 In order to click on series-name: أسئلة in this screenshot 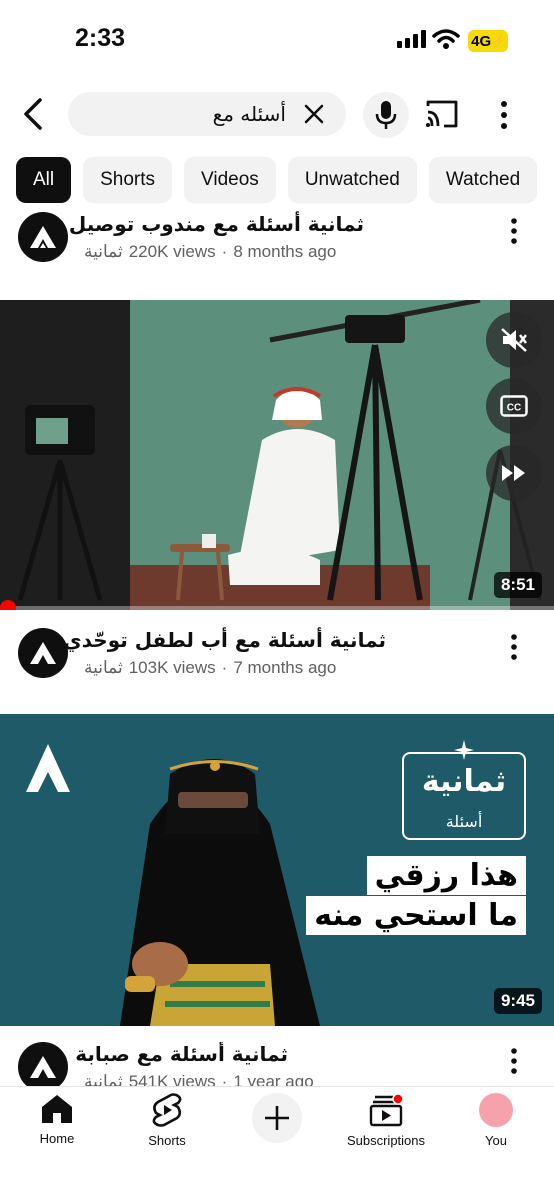, I will do `click(464, 821)`.